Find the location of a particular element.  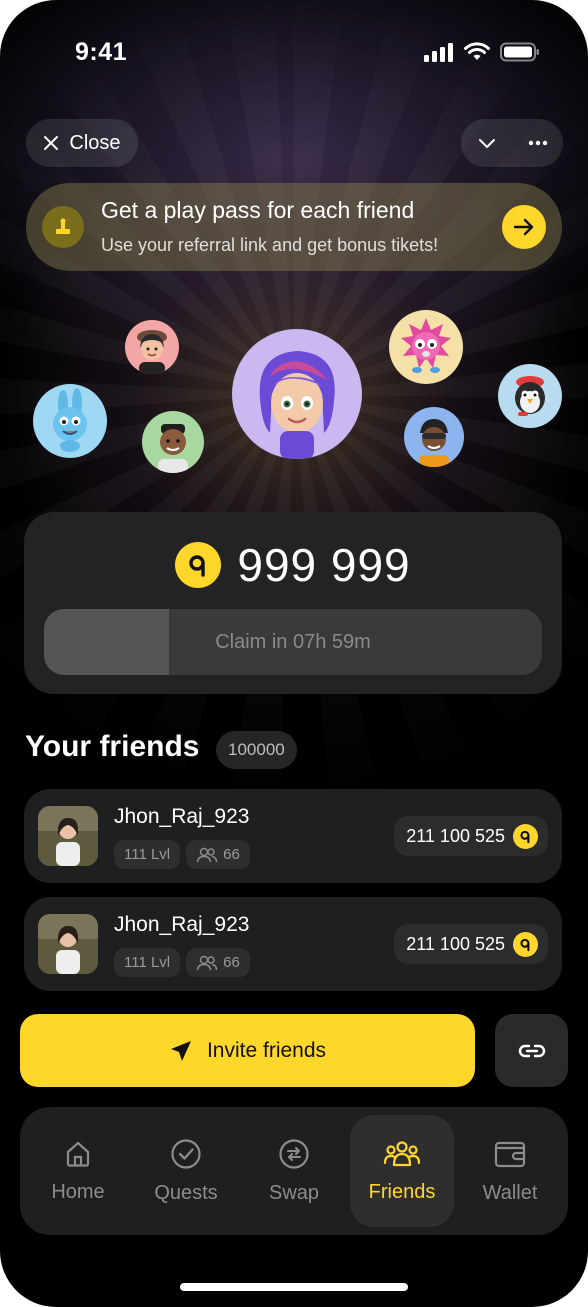

friend-avatar-main is located at coordinates (297, 394).